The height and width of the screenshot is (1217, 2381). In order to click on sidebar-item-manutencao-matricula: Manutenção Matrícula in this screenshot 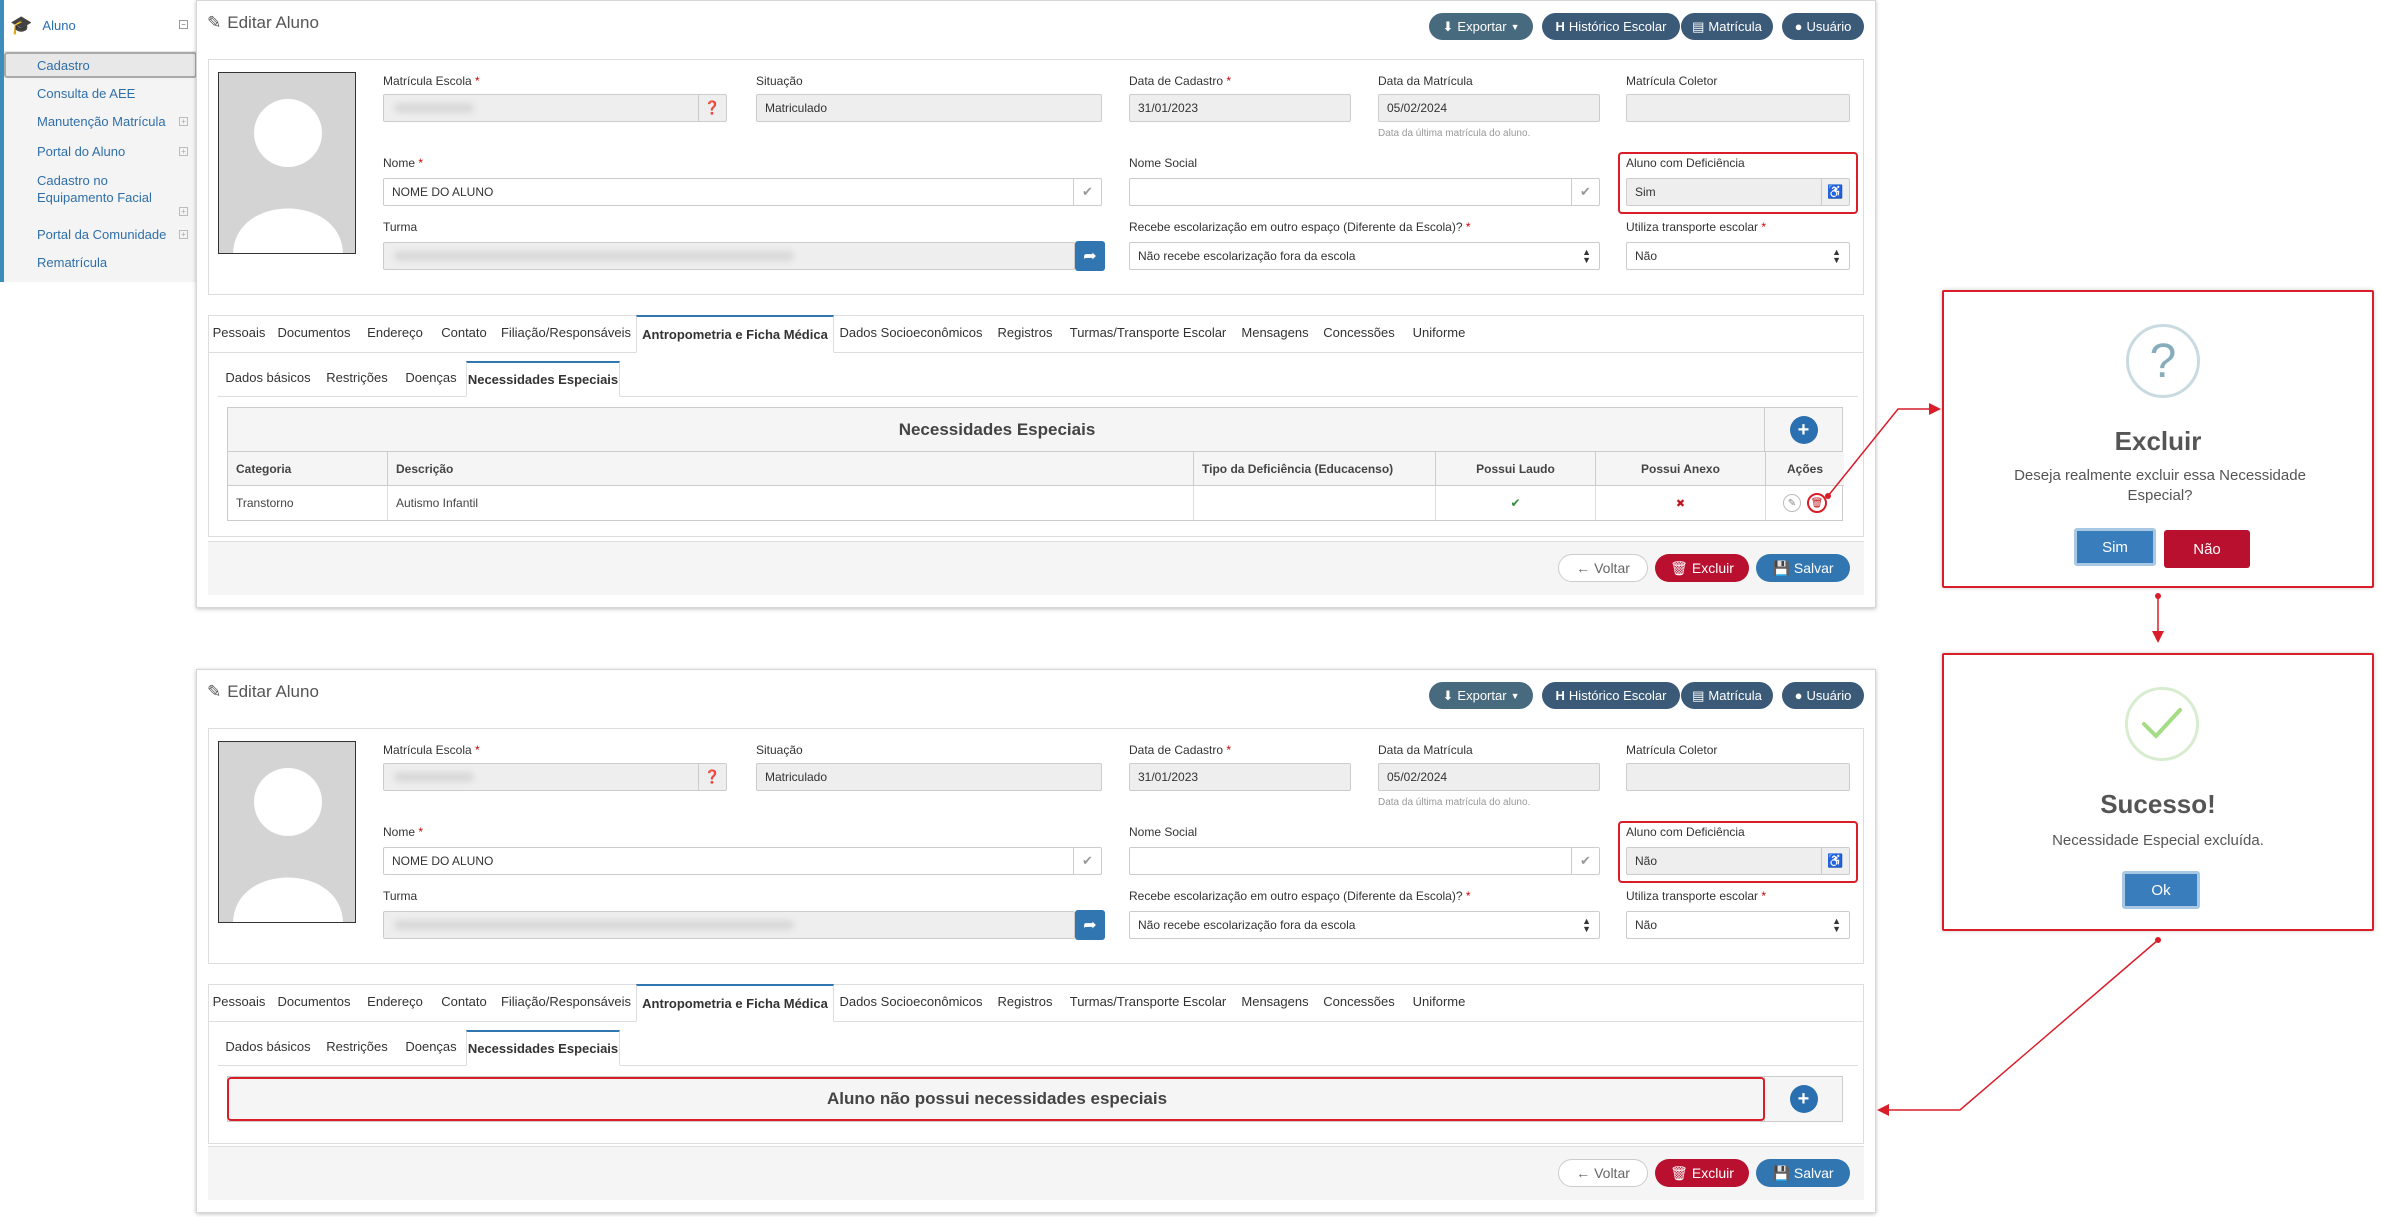, I will do `click(101, 121)`.